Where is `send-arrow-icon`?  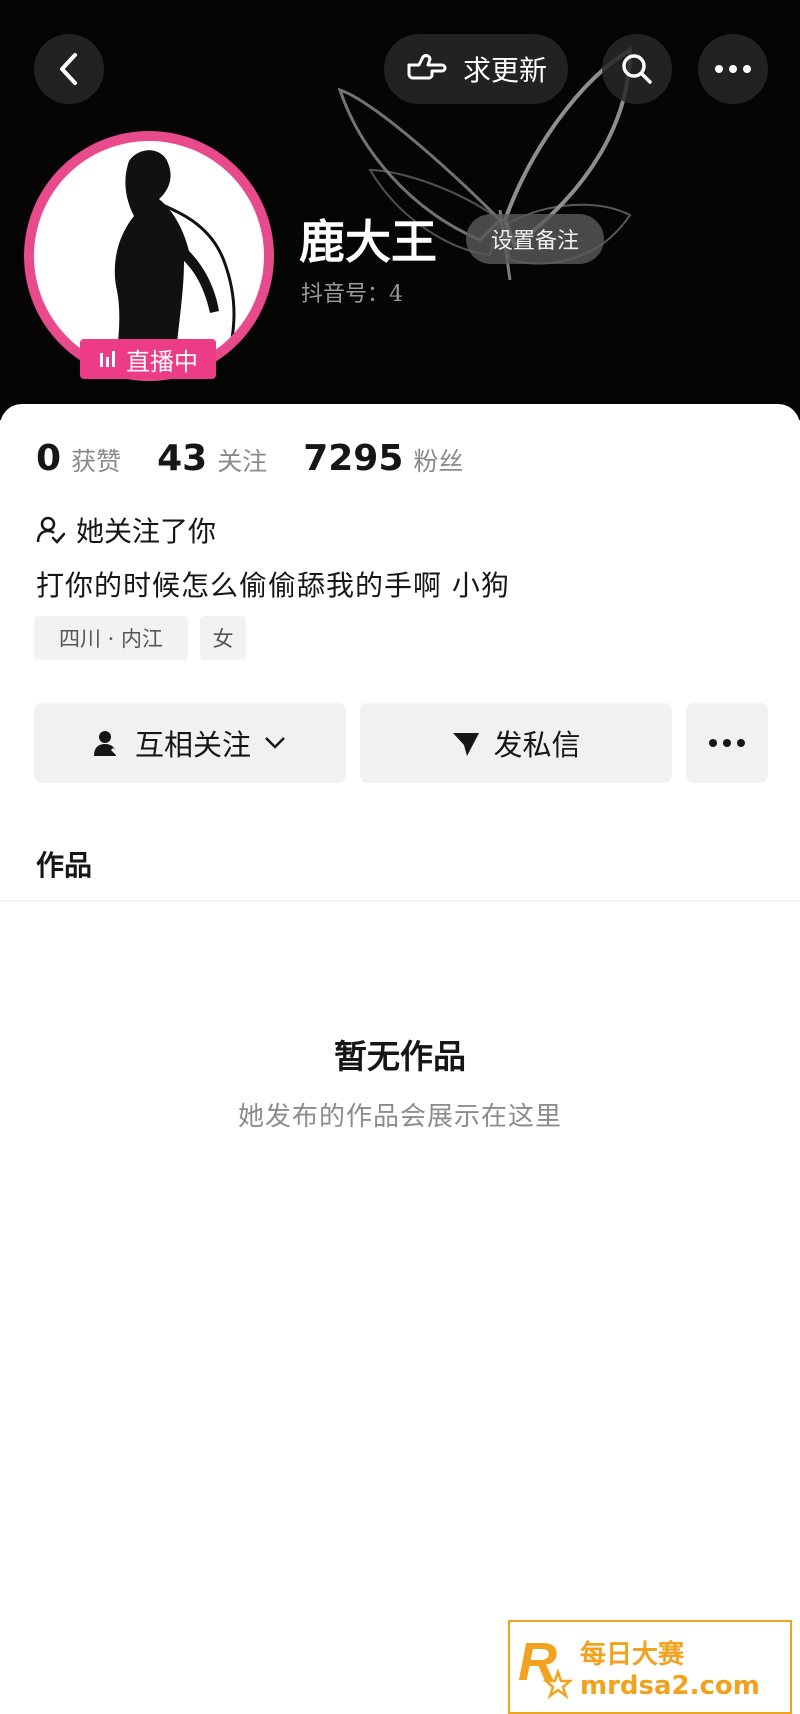 send-arrow-icon is located at coordinates (466, 744).